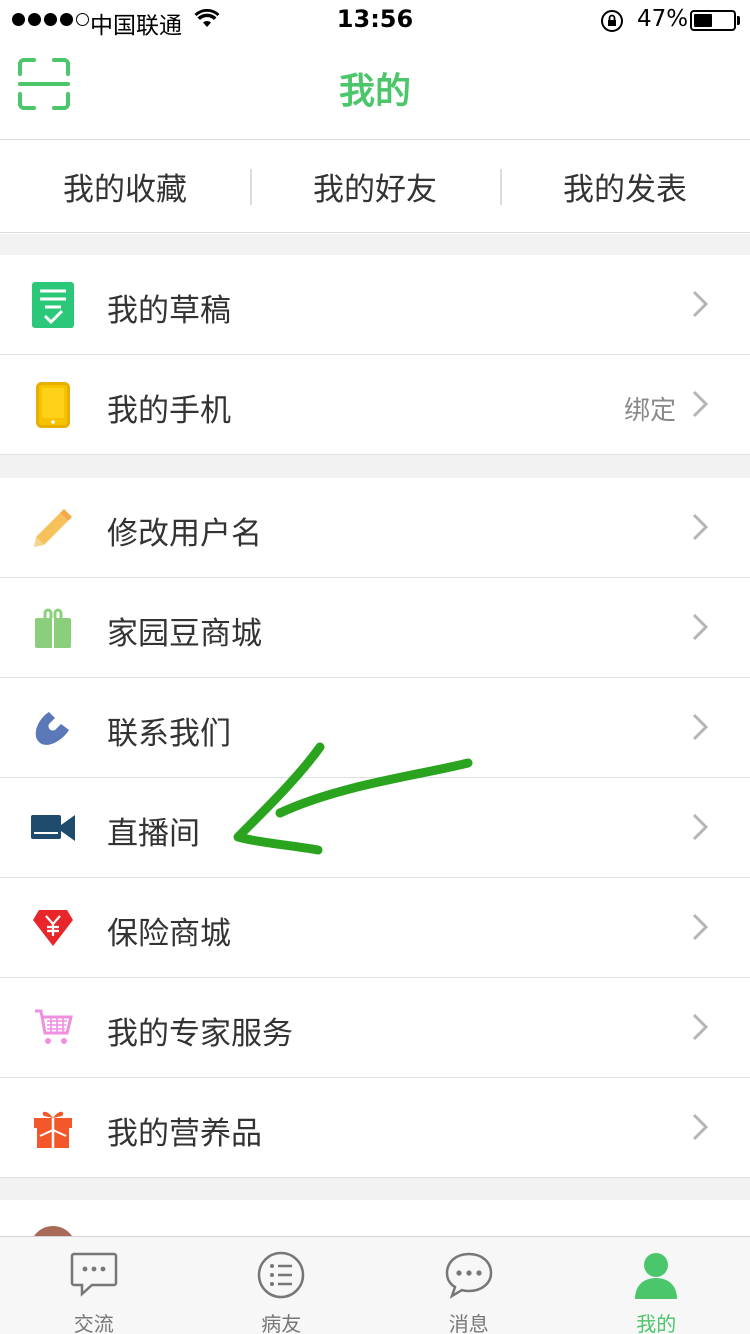  Describe the element at coordinates (53, 928) in the screenshot. I see `insurance-gem-icon` at that location.